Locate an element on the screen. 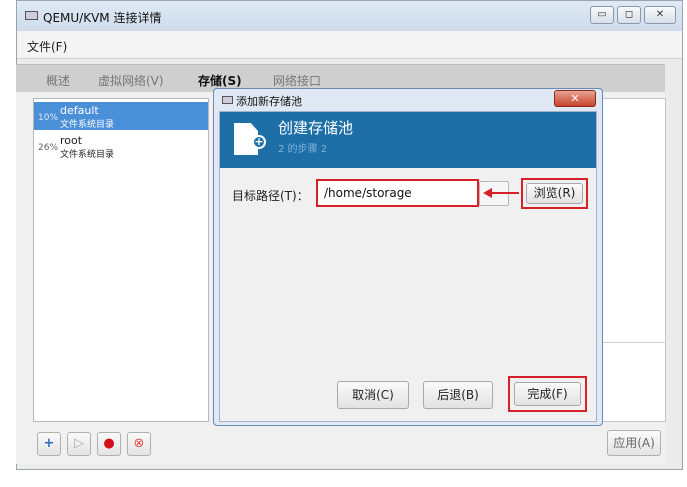 This screenshot has width=687, height=487. title-bar: QEMU/KVM 连接详情 ▭ ◻ ✕ is located at coordinates (349, 16).